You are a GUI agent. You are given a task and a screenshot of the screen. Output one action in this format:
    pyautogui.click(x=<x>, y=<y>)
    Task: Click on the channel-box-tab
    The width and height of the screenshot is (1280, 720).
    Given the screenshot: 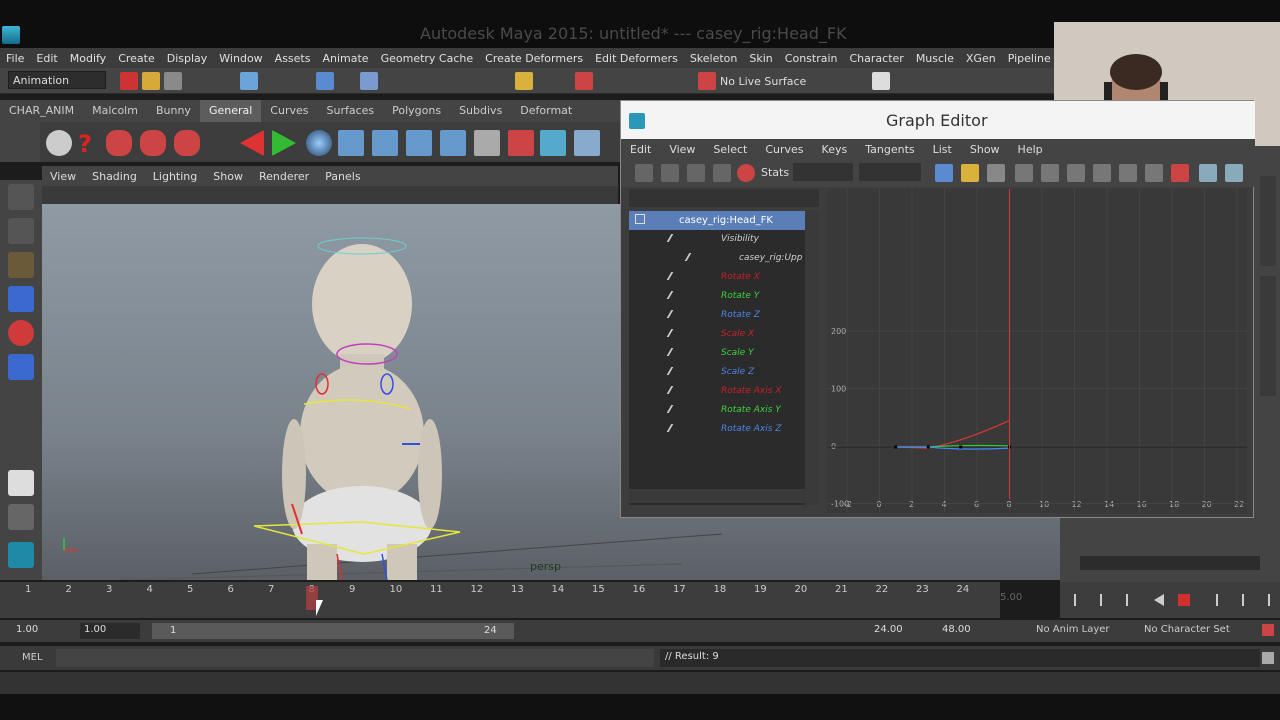 What is the action you would take?
    pyautogui.click(x=1268, y=336)
    